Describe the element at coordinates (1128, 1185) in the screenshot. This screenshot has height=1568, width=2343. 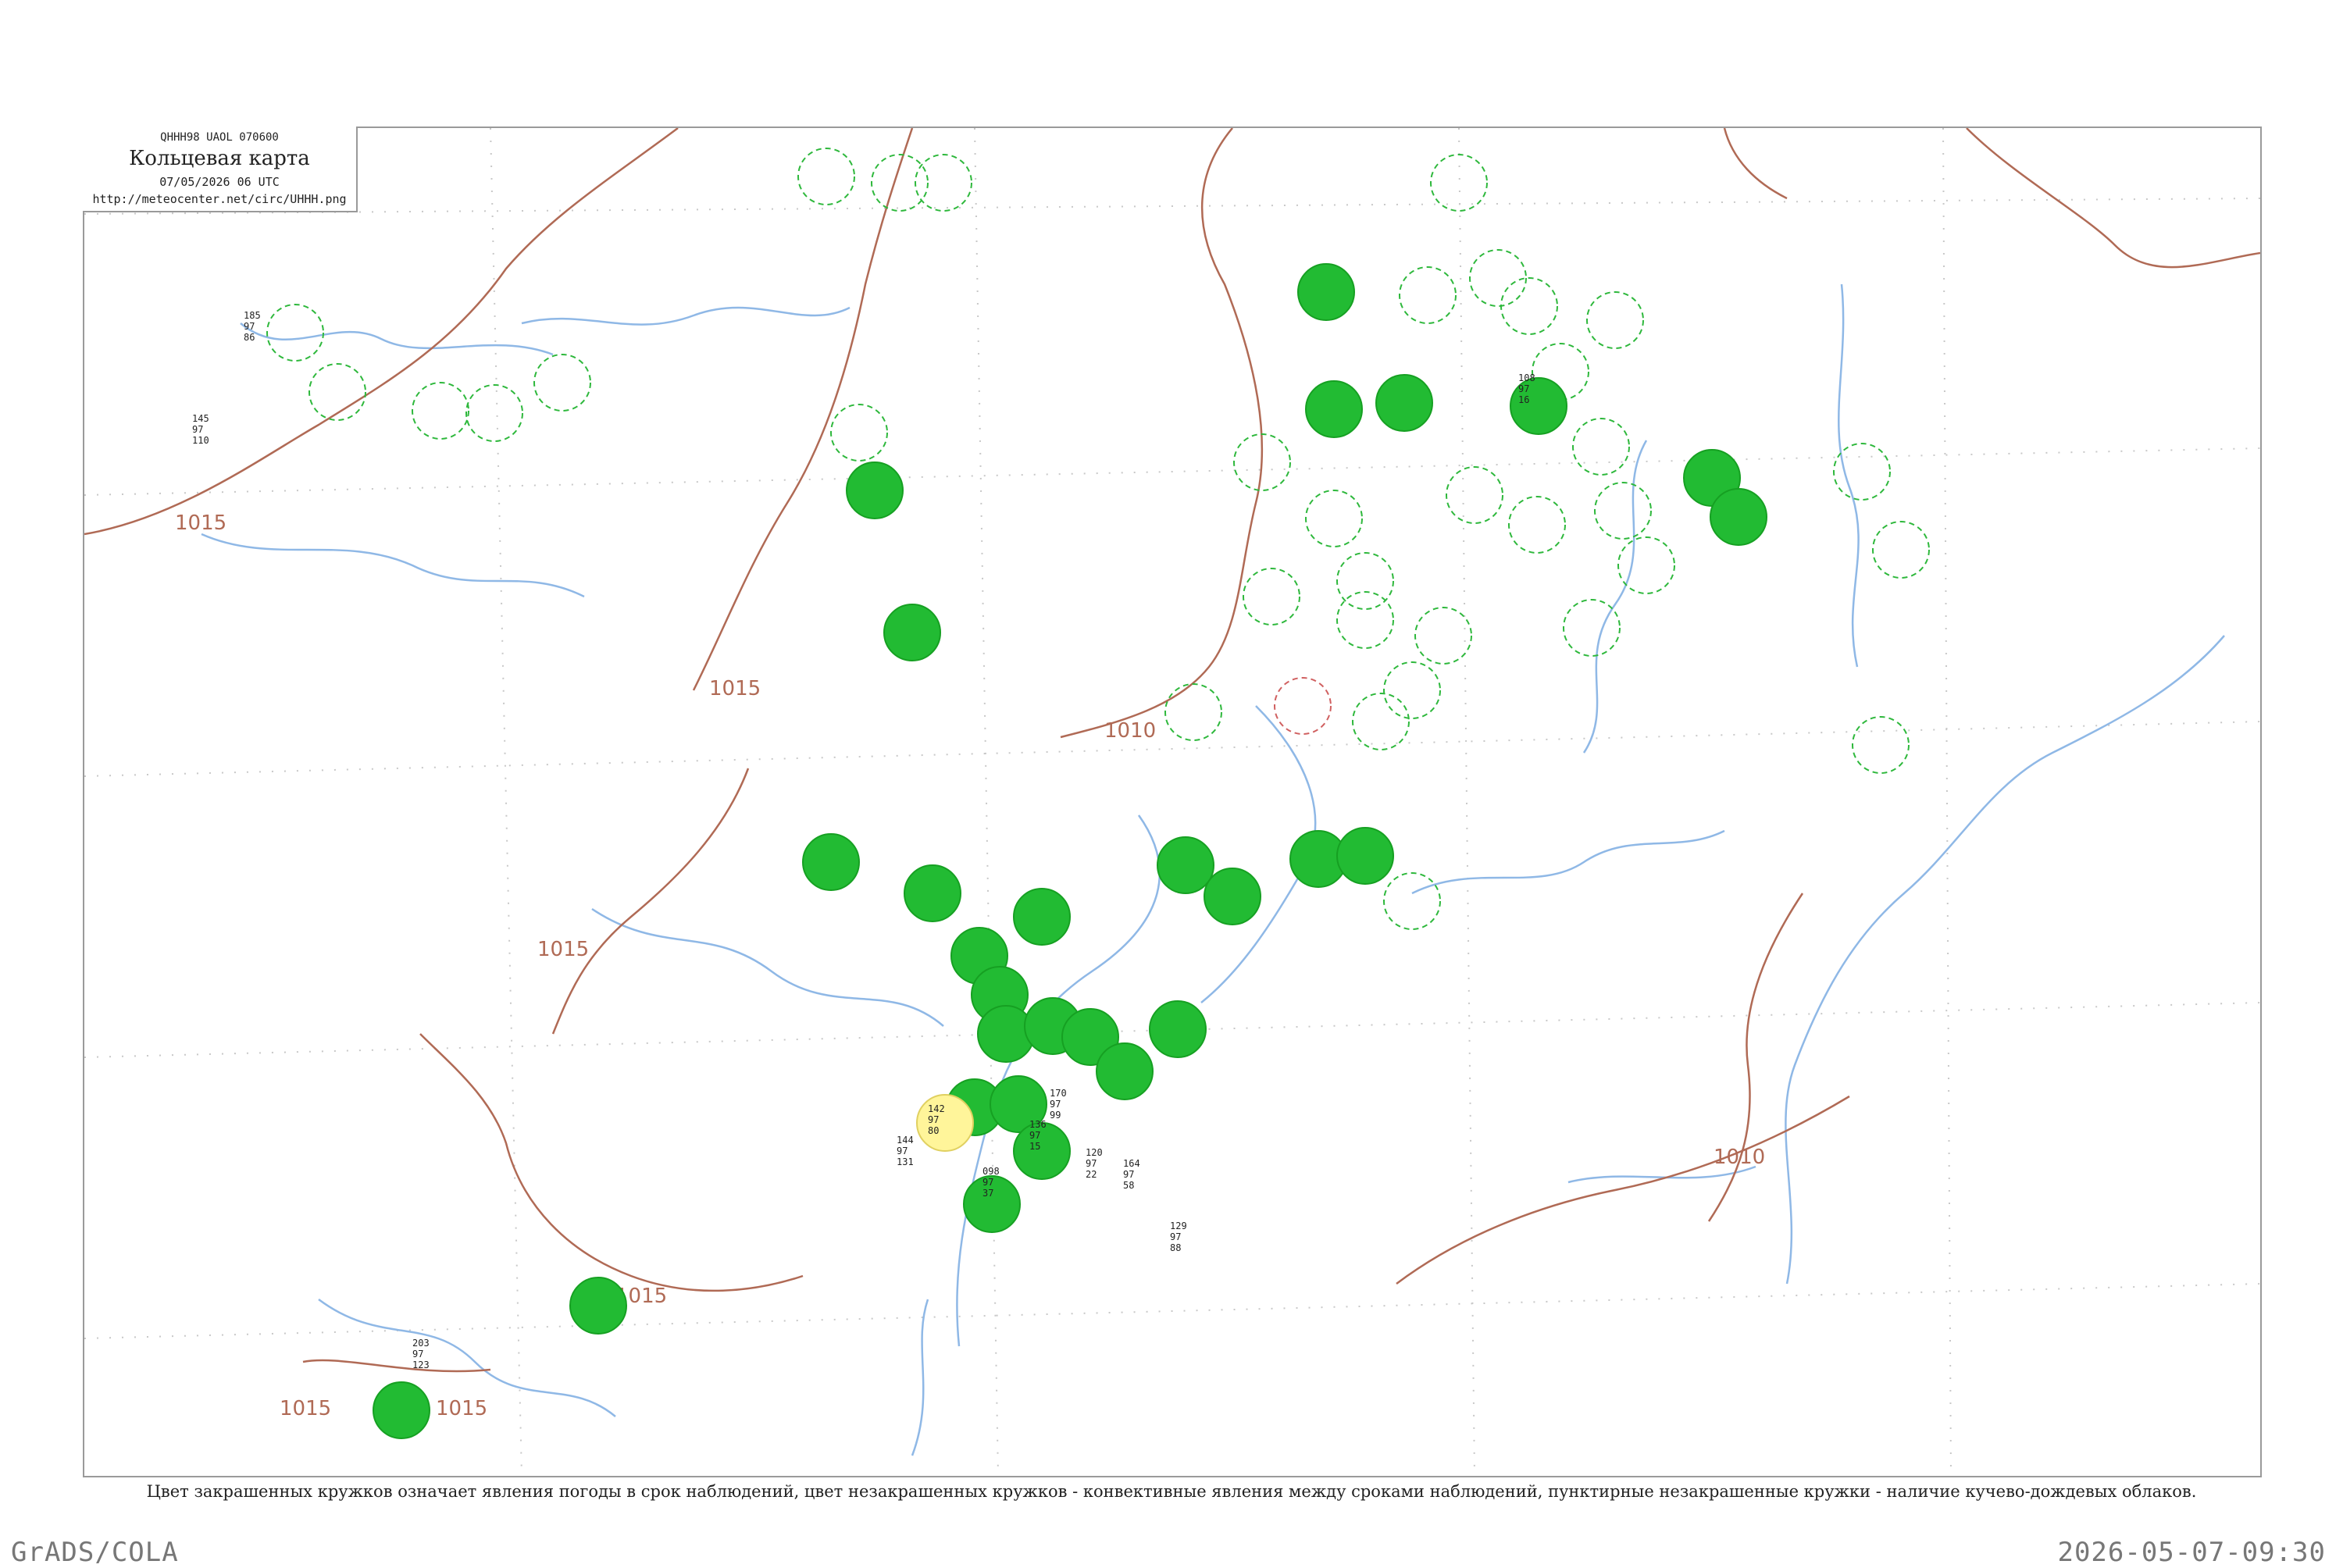
I see `station-dewpoint: 58` at that location.